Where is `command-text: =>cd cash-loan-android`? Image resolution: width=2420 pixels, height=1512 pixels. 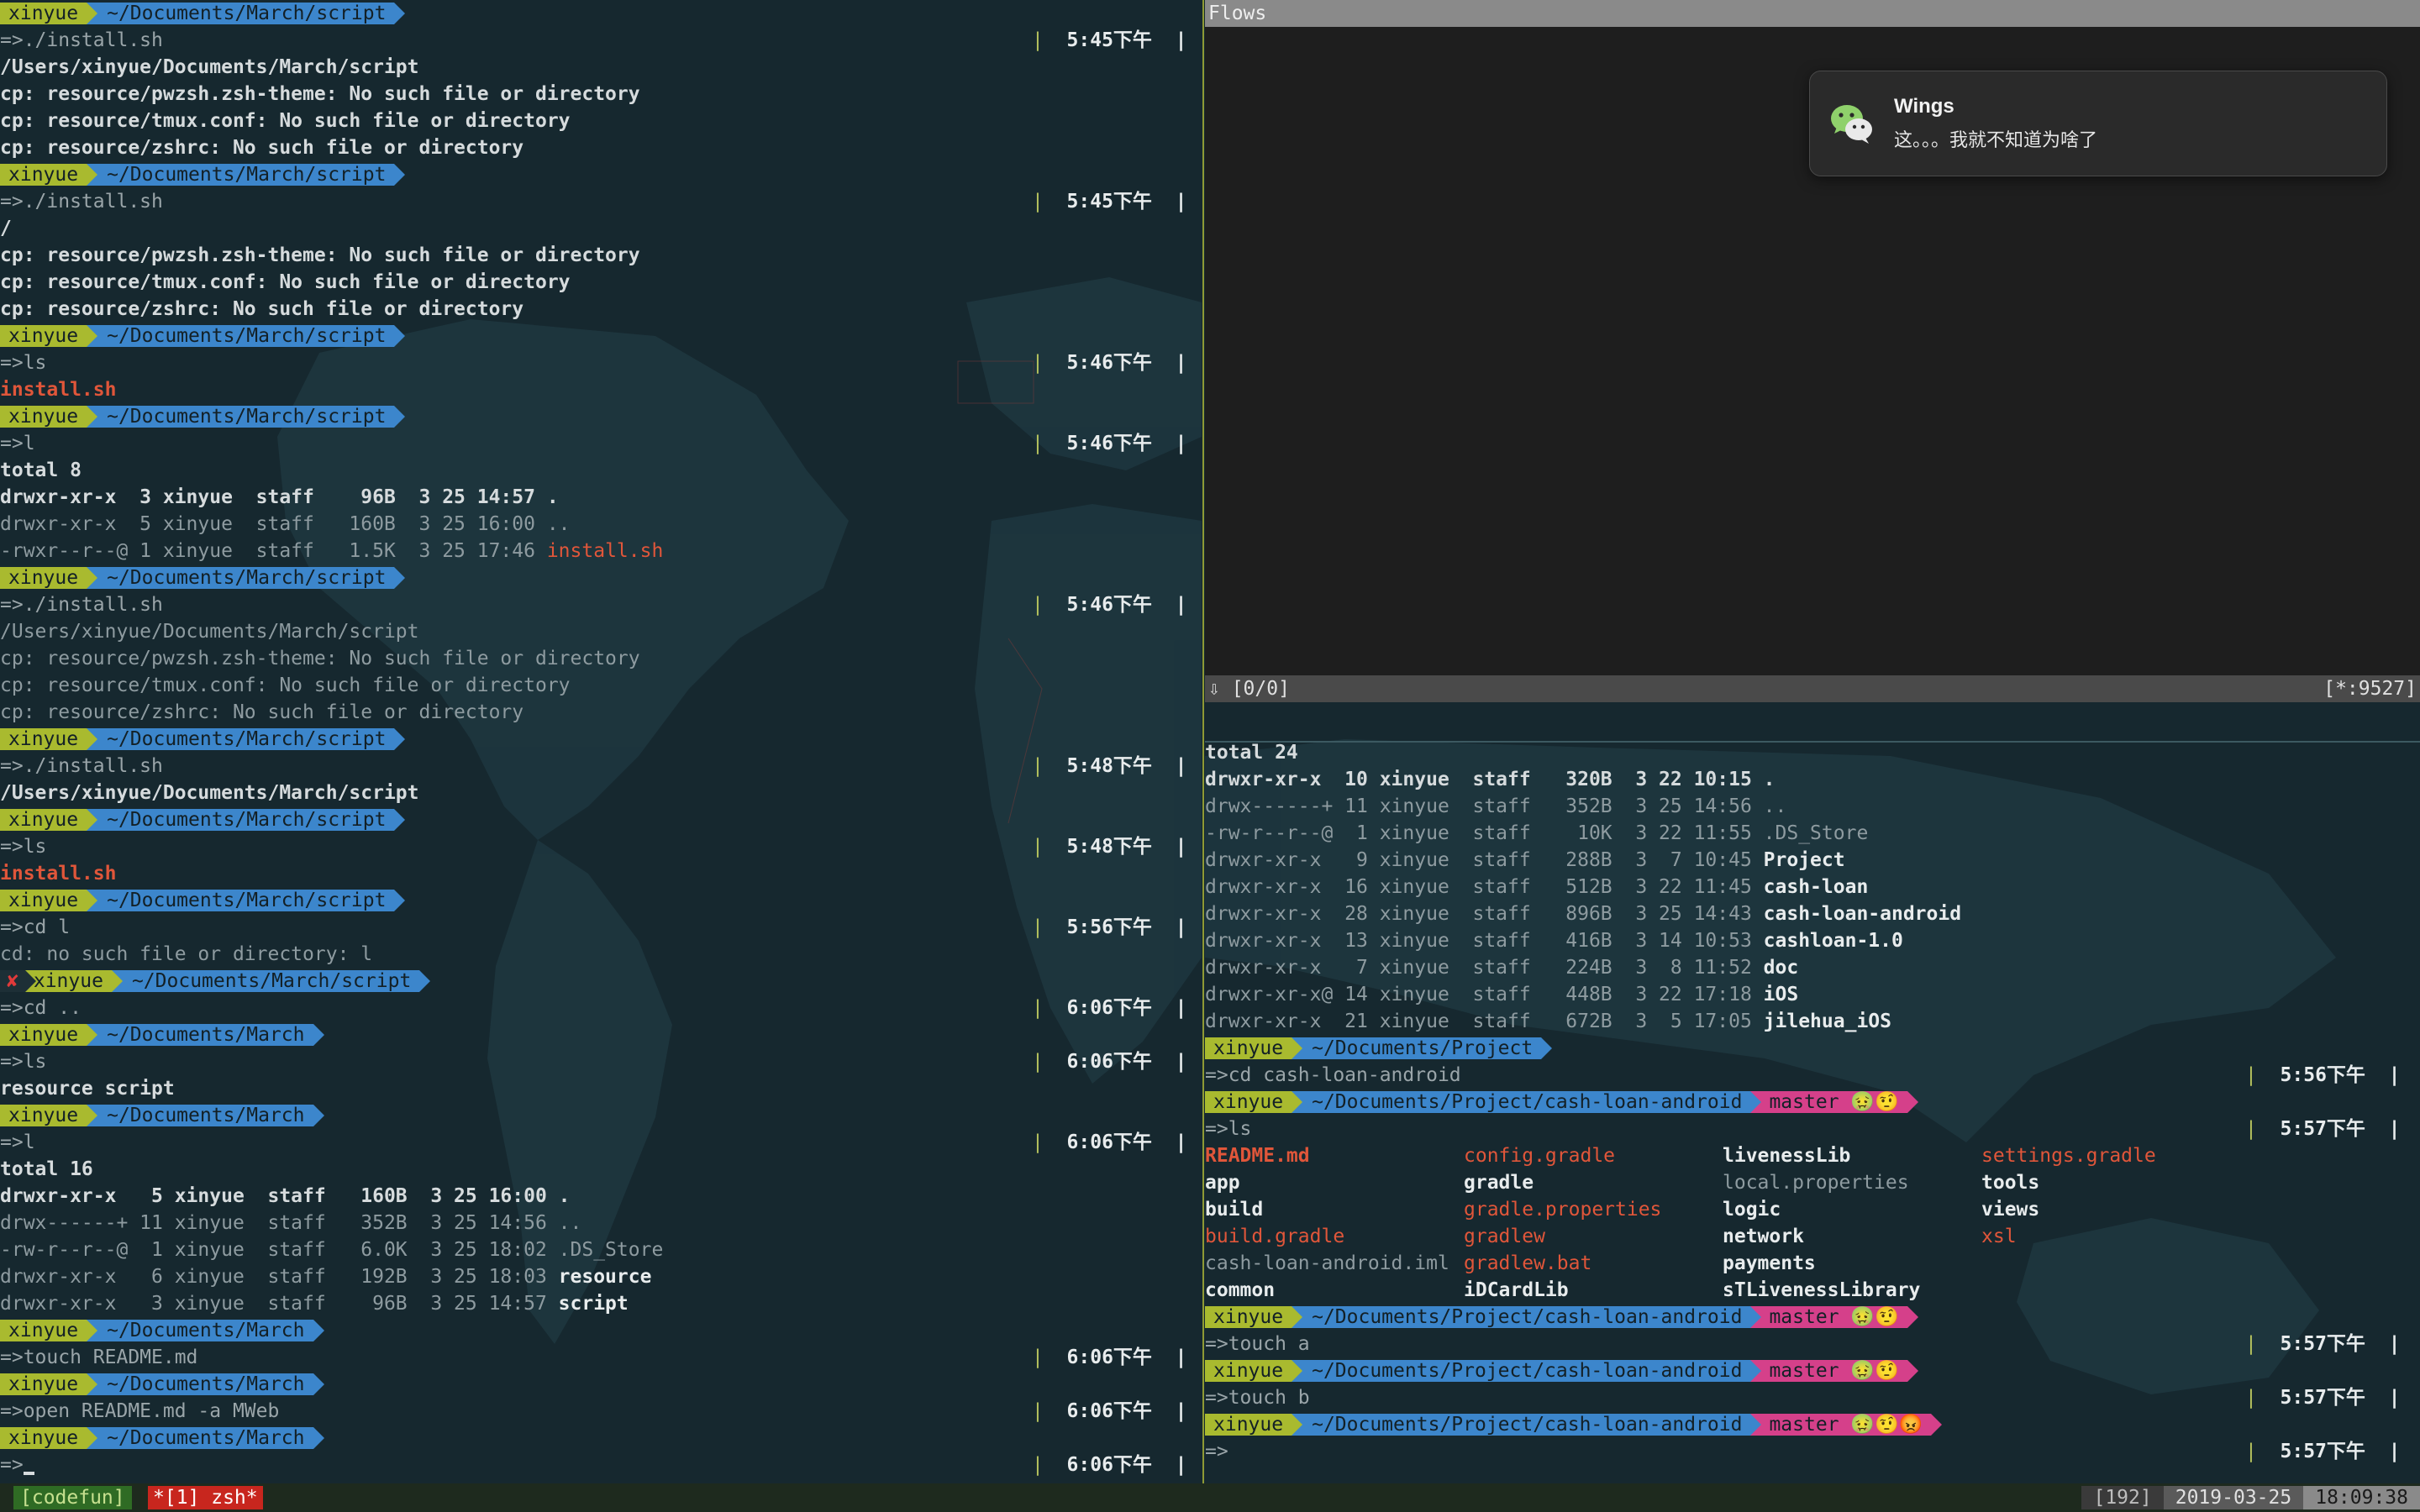 command-text: =>cd cash-loan-android is located at coordinates (1333, 1075).